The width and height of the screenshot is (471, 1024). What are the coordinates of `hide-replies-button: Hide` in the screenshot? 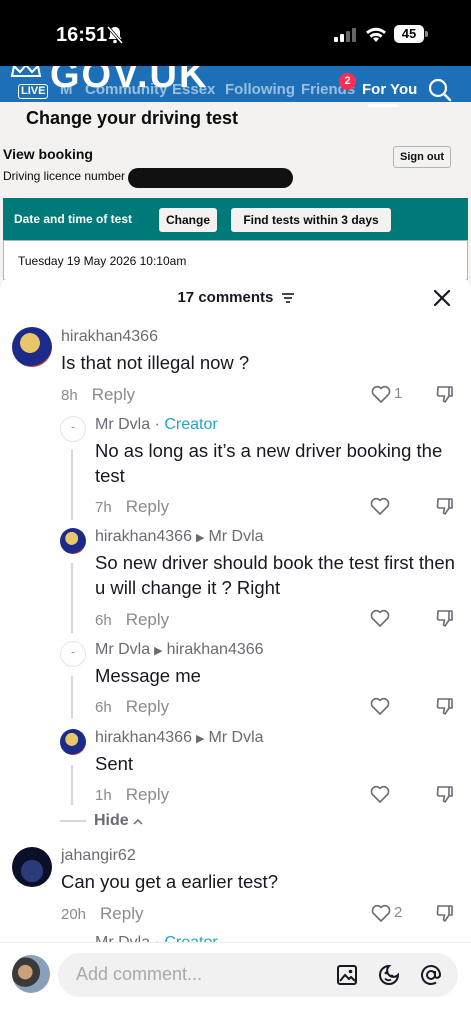 It's located at (118, 821).